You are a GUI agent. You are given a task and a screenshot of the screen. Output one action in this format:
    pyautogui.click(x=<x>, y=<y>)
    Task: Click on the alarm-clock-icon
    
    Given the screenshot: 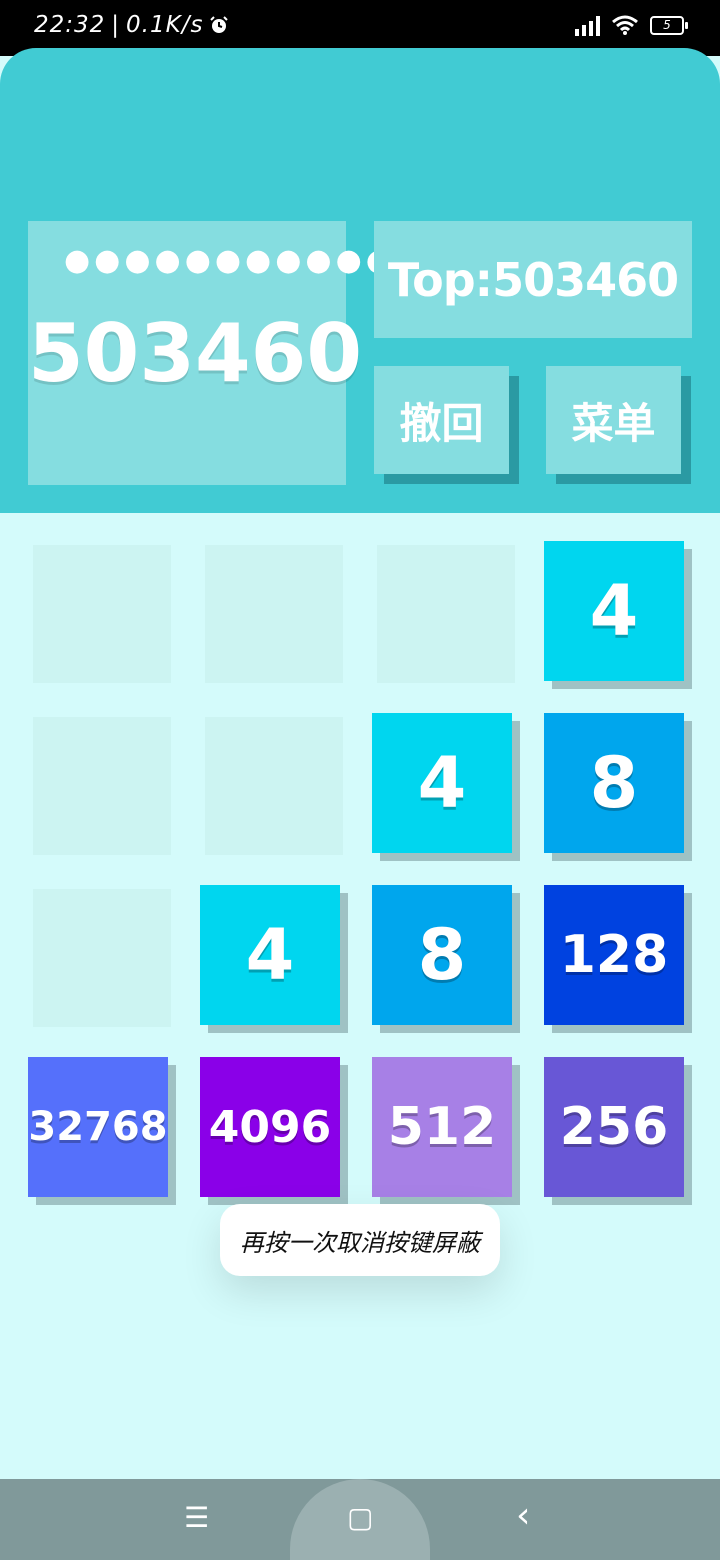 What is the action you would take?
    pyautogui.click(x=219, y=24)
    